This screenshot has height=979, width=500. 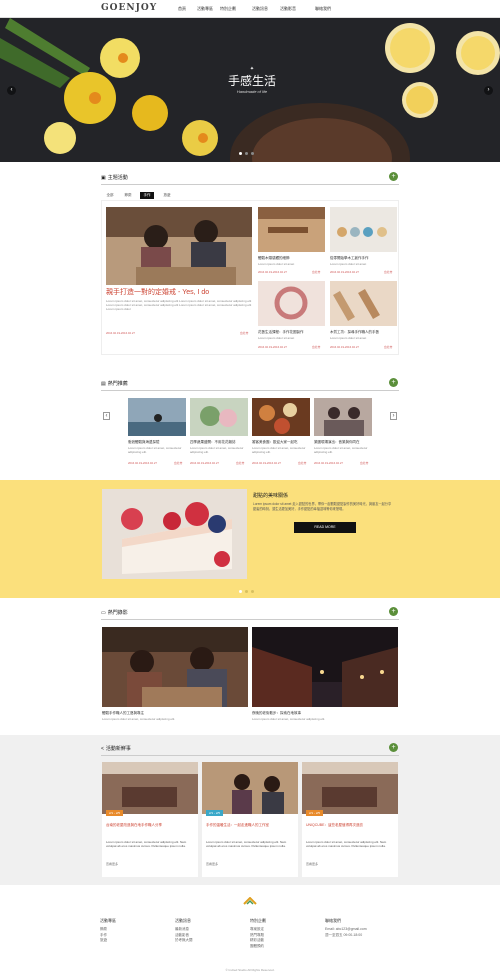 I want to click on footer-col: 特別企劃 專案設定 熱門專題 精彩活動 團體預約, so click(x=258, y=933).